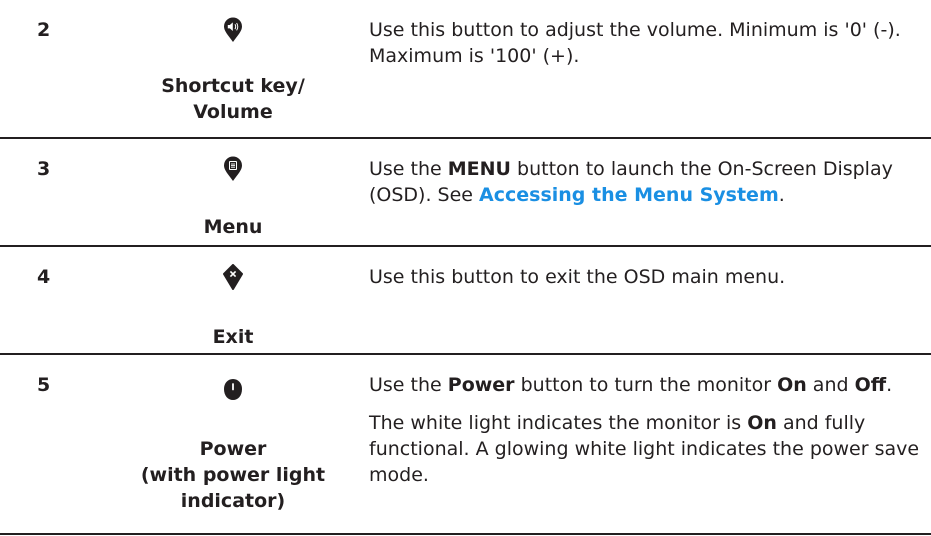 The height and width of the screenshot is (536, 931). I want to click on text-run: The white light indicates the monitor is, so click(558, 423).